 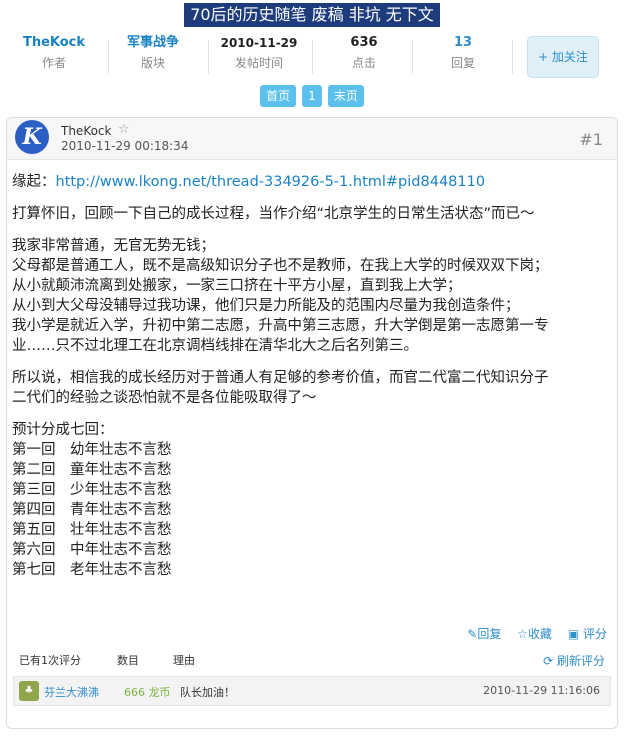 What do you see at coordinates (280, 378) in the screenshot?
I see `text-line: 所以说，相信我的成长经历对于普通人有足够的参考价值，而官二代富二代知识分子` at bounding box center [280, 378].